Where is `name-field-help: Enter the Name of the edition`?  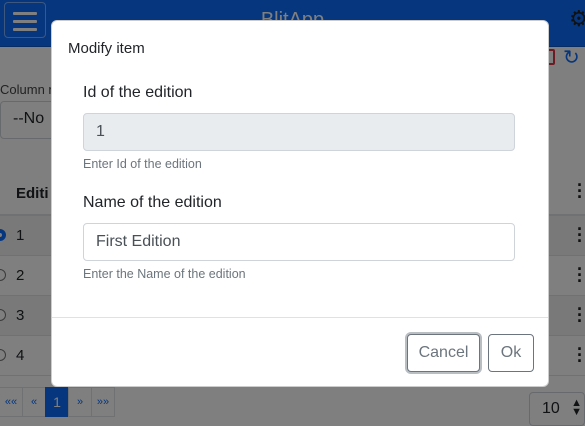 name-field-help: Enter the Name of the edition is located at coordinates (164, 274).